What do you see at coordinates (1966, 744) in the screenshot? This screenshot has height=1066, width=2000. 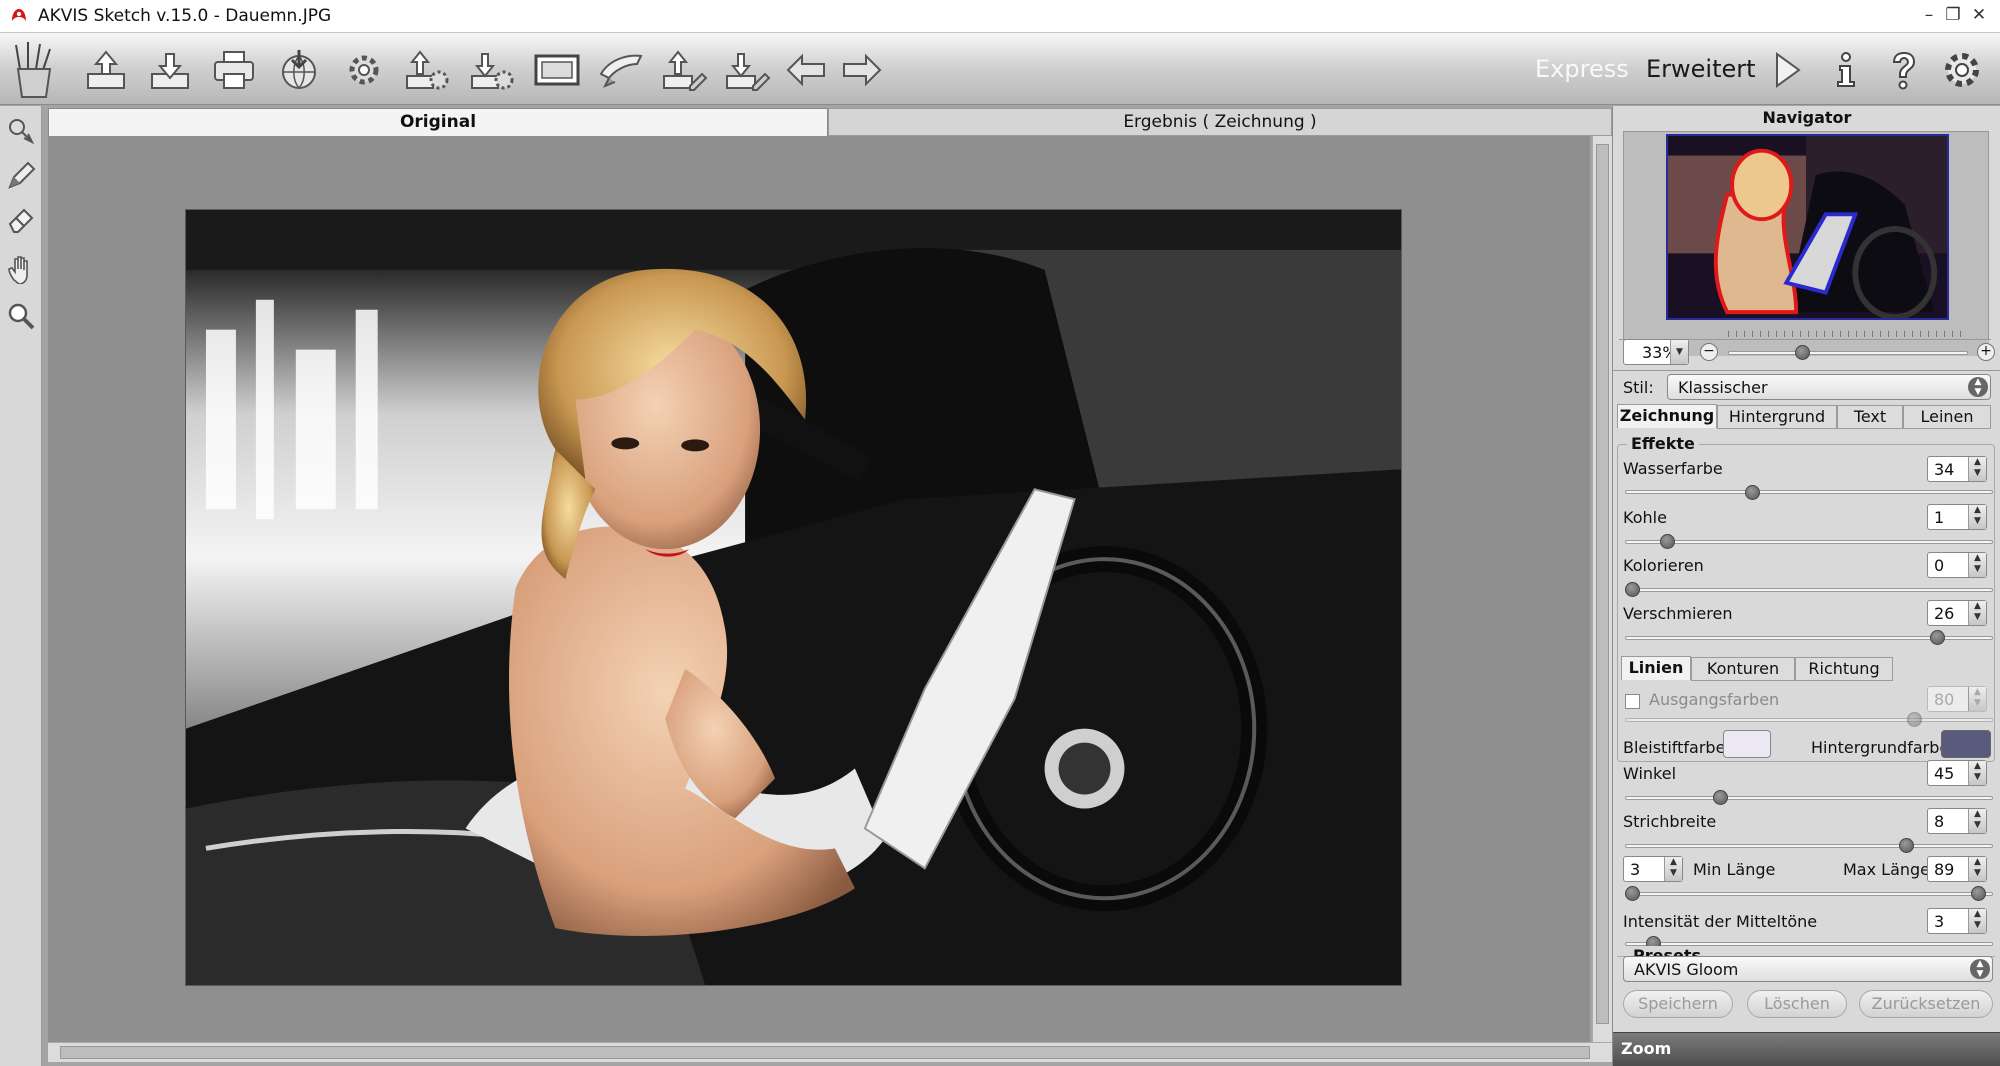 I see `hintergrundfarbe-swatch` at bounding box center [1966, 744].